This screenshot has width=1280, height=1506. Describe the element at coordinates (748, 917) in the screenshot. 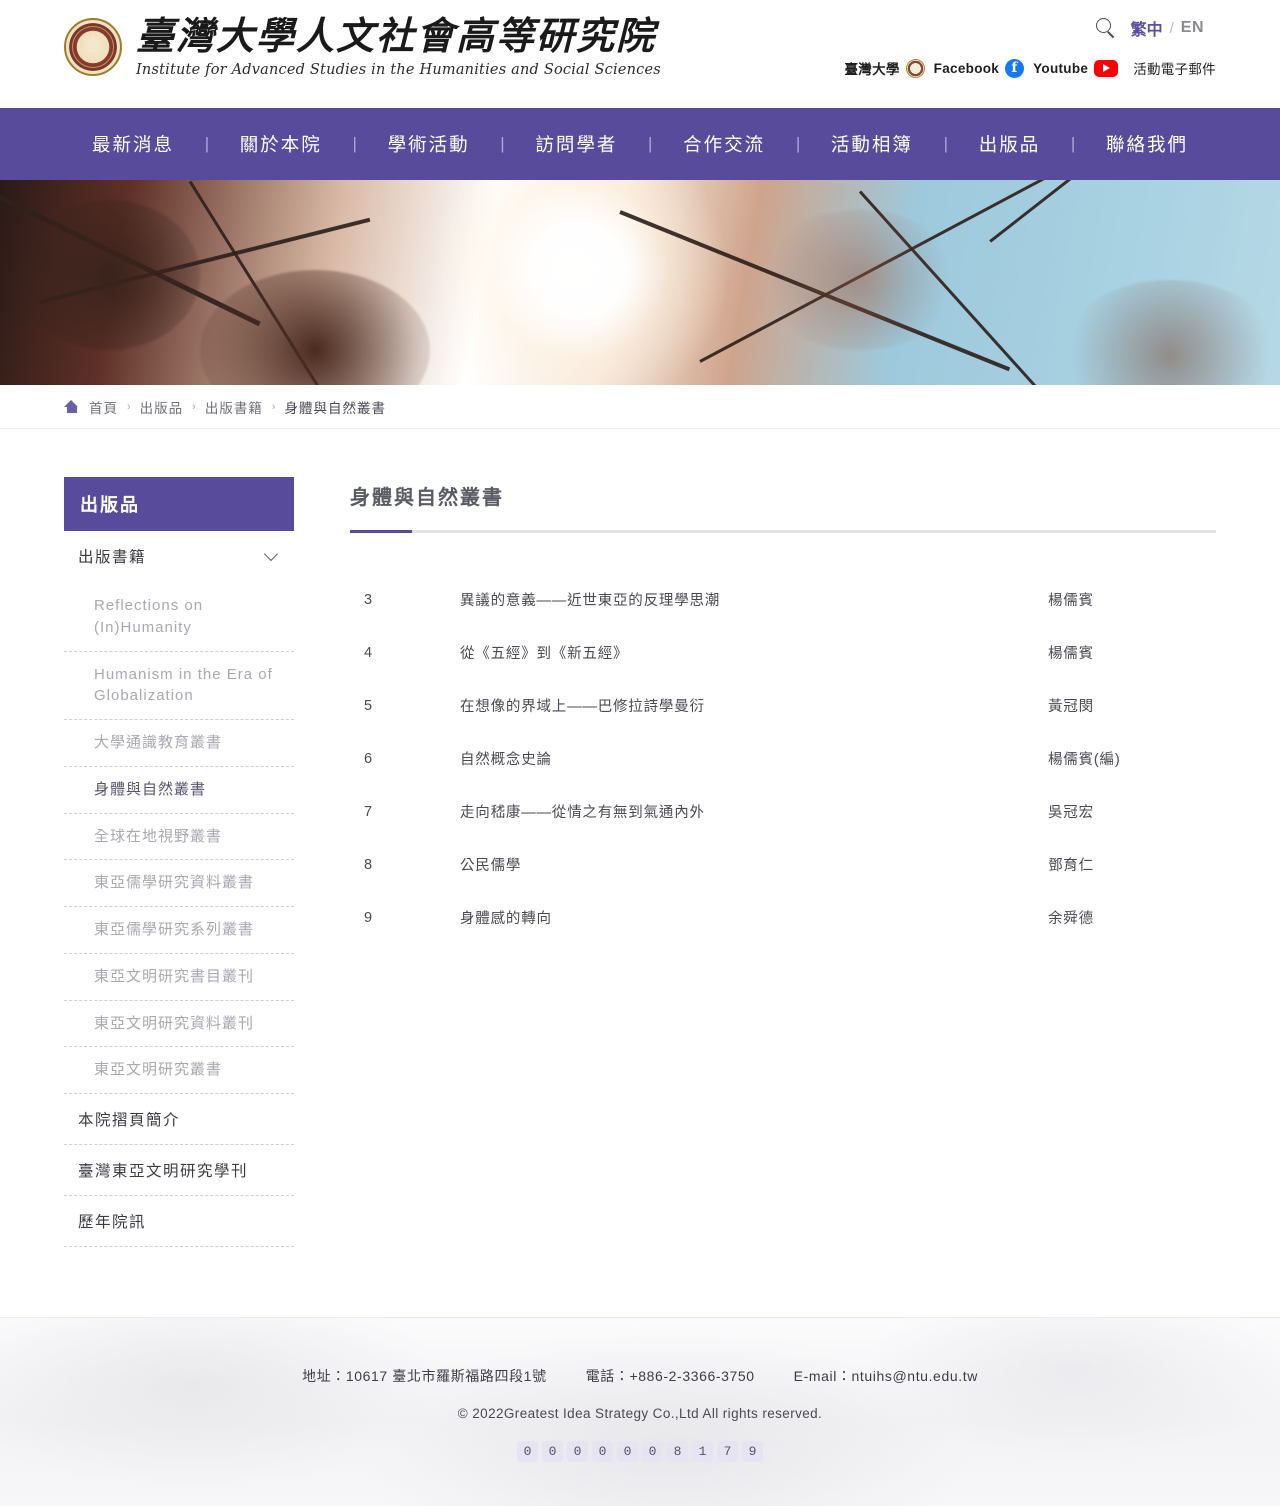

I see `book-title: 身體感的轉向` at that location.